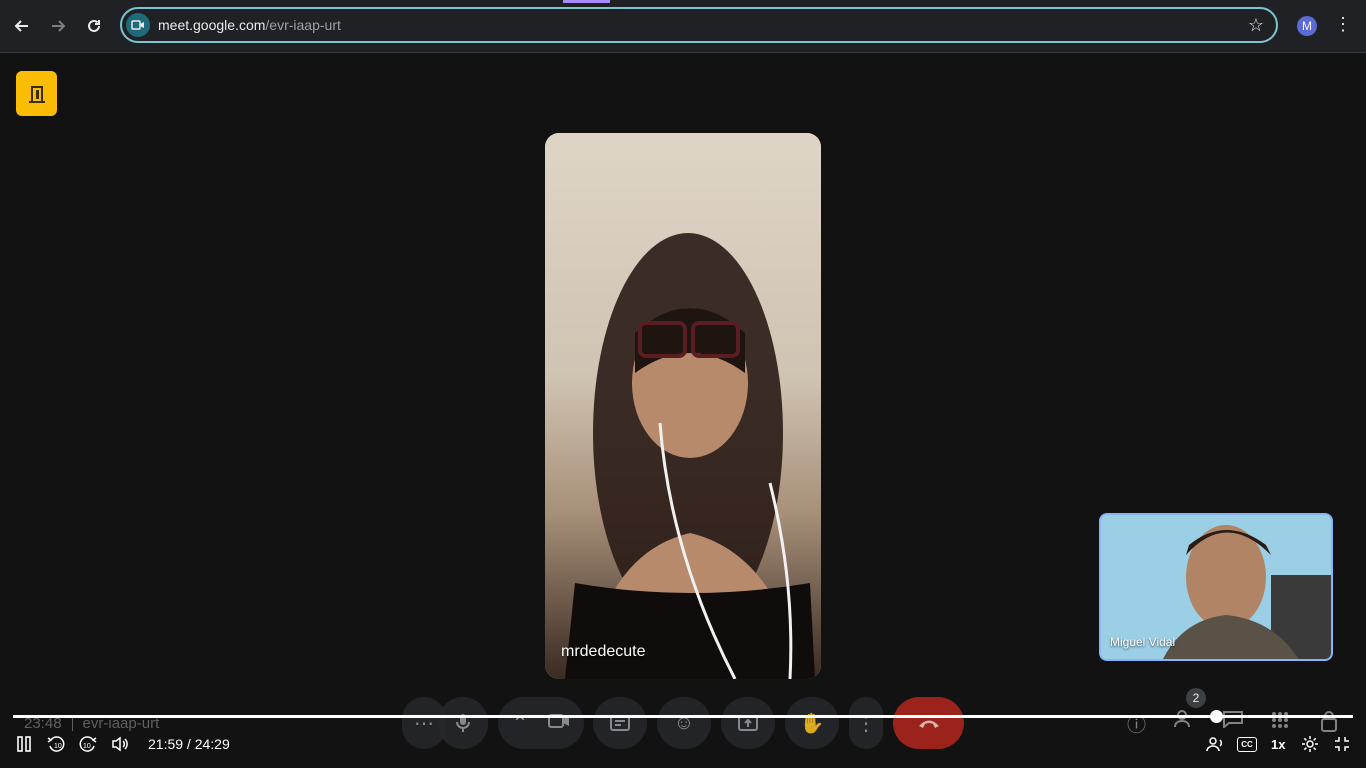 This screenshot has width=1366, height=768. What do you see at coordinates (1307, 26) in the screenshot?
I see `profile-avatar: M` at bounding box center [1307, 26].